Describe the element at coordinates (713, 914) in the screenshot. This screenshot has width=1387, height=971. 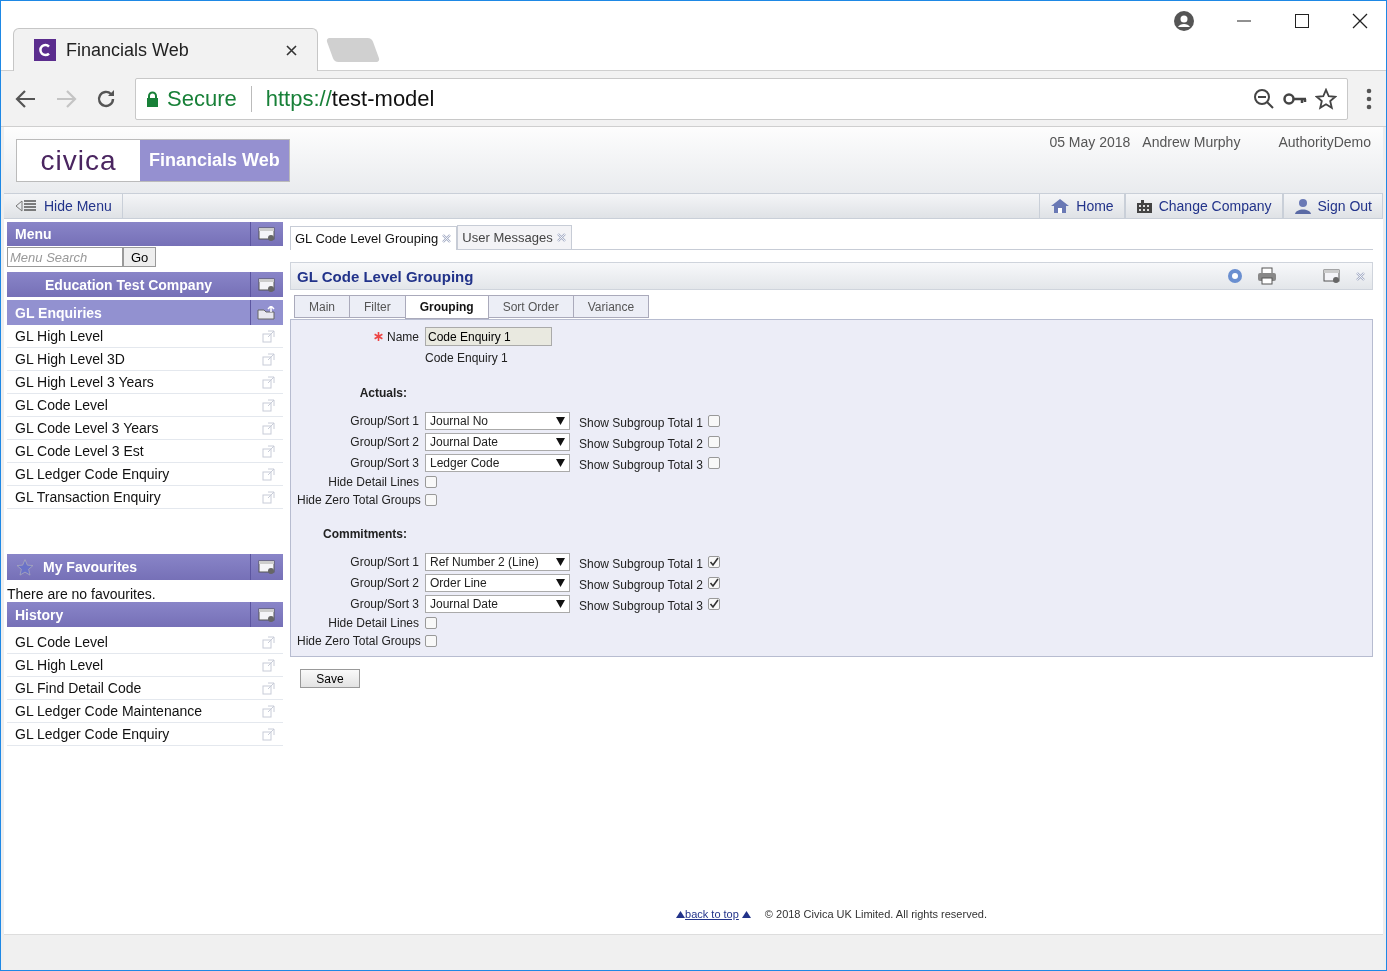
I see `back-to-top-link: back to top` at that location.